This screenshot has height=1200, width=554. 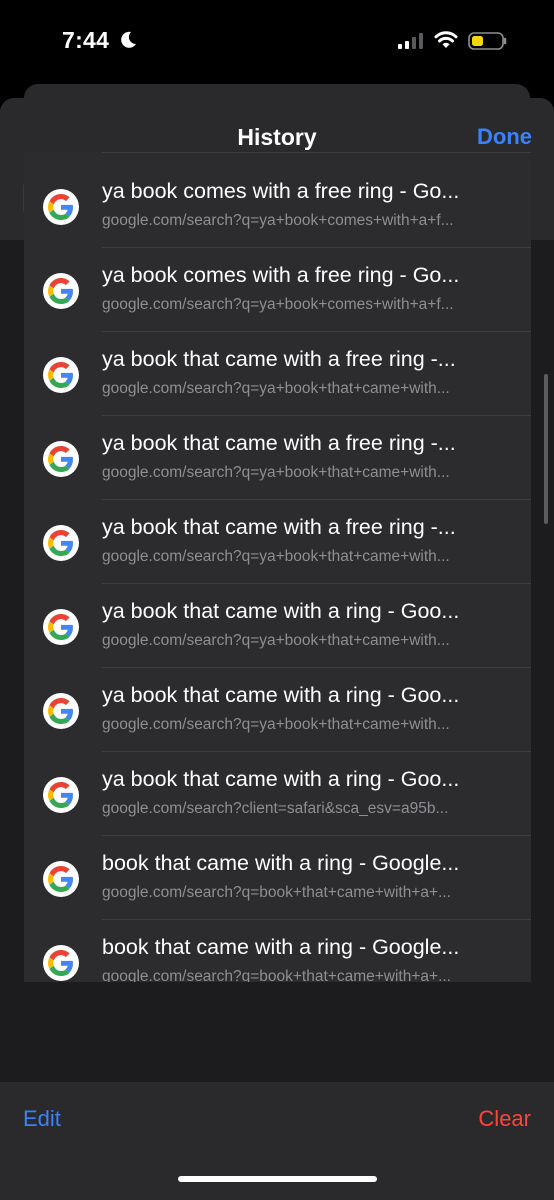 What do you see at coordinates (86, 40) in the screenshot?
I see `status-time: 7:44` at bounding box center [86, 40].